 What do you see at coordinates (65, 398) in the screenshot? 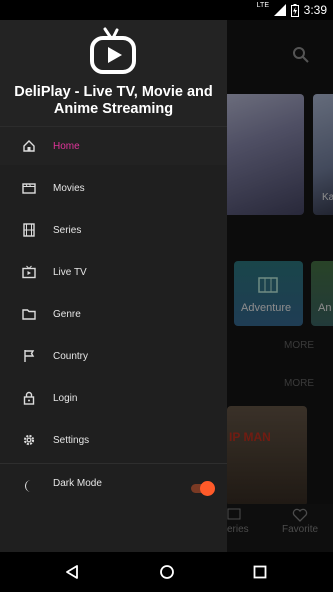
I see `drawer-item-label: Login` at bounding box center [65, 398].